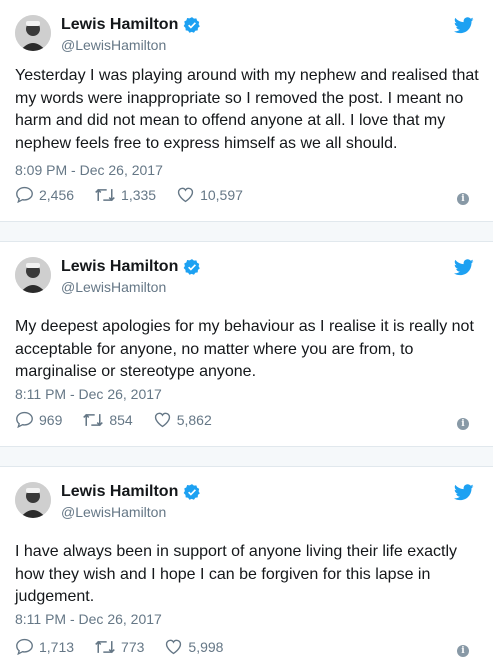 The image size is (493, 671). I want to click on tweet-timestamp: 8:09 PM - Dec 26, 2017, so click(89, 170).